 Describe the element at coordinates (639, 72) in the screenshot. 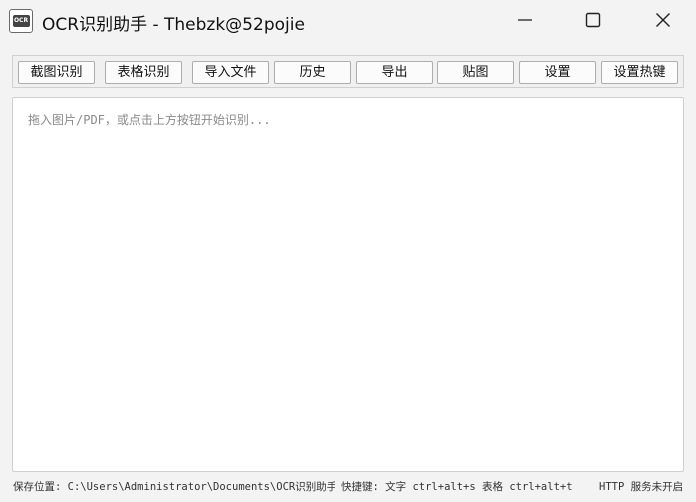

I see `hotkey-settings-button: 设置热键` at that location.